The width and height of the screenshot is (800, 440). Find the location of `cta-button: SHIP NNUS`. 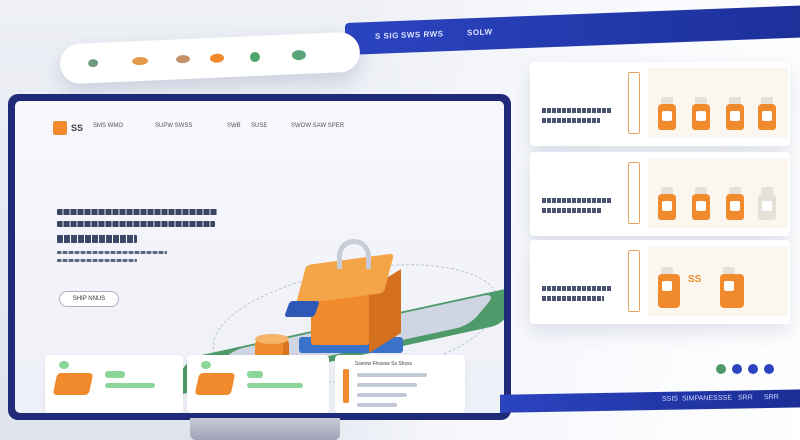

cta-button: SHIP NNUS is located at coordinates (89, 299).